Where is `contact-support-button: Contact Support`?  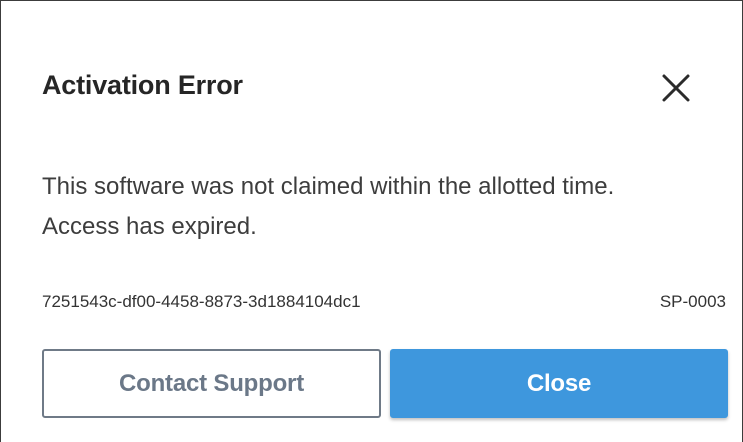 contact-support-button: Contact Support is located at coordinates (211, 383).